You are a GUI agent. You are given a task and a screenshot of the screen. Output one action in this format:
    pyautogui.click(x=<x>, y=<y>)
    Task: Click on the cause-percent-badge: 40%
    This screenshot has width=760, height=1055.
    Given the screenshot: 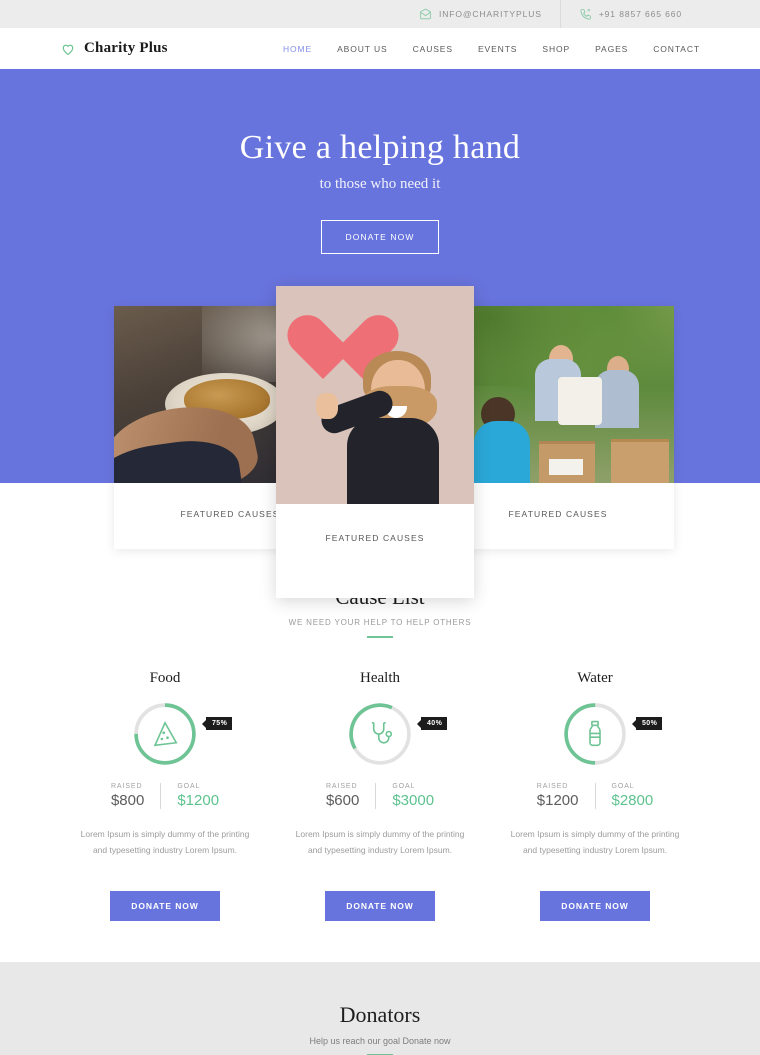 What is the action you would take?
    pyautogui.click(x=434, y=723)
    